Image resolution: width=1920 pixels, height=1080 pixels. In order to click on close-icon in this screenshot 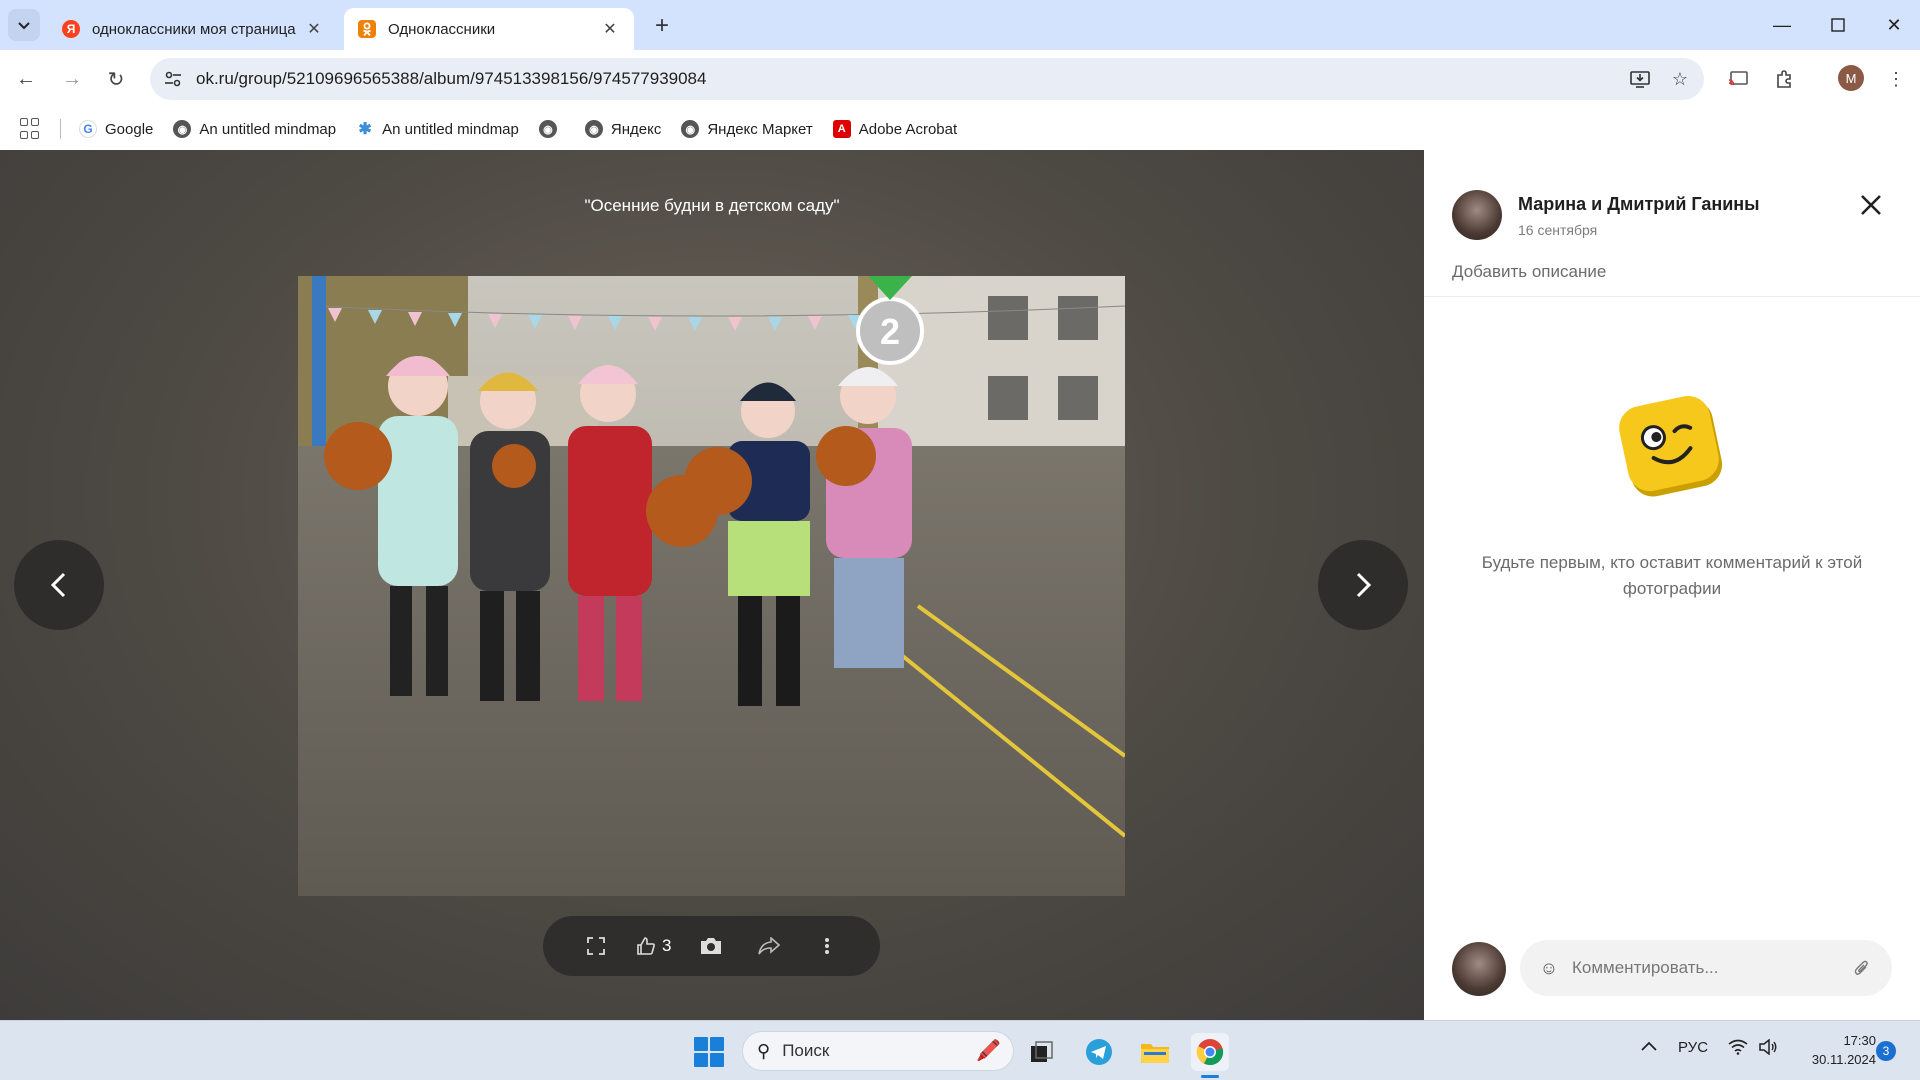, I will do `click(1871, 205)`.